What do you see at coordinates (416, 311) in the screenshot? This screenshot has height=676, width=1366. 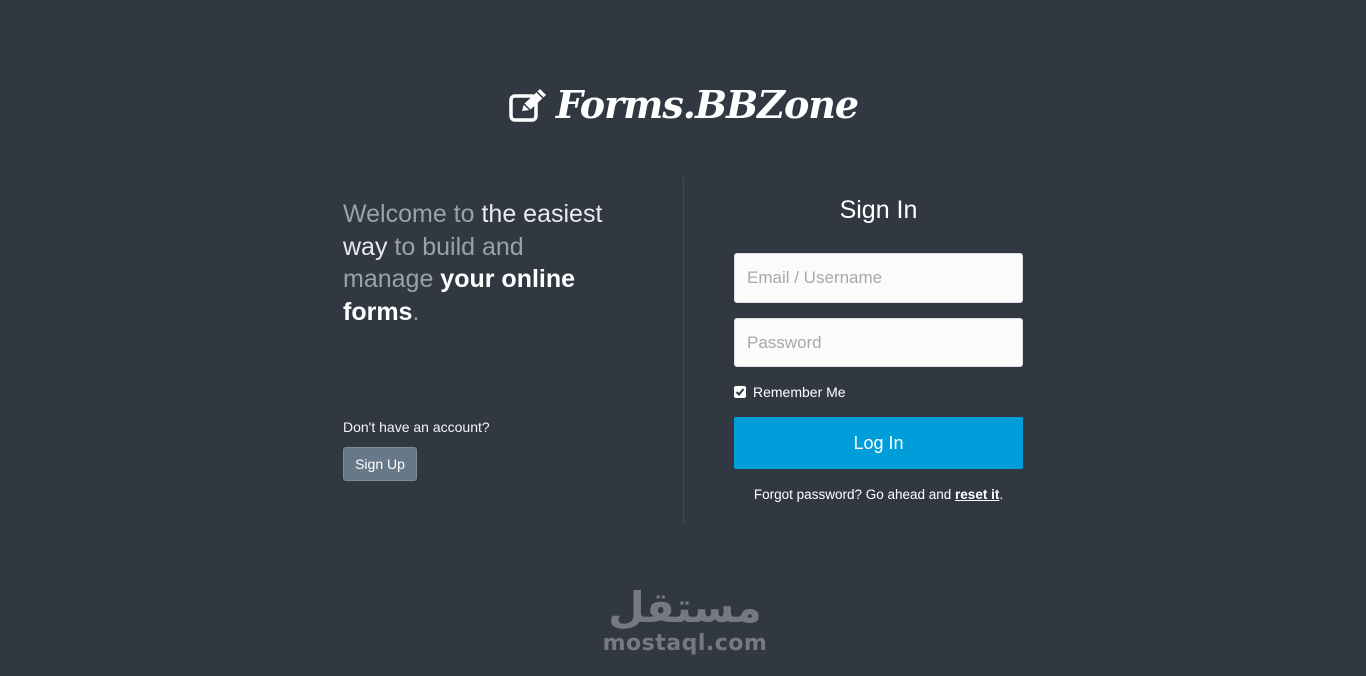 I see `tagline-part: .` at bounding box center [416, 311].